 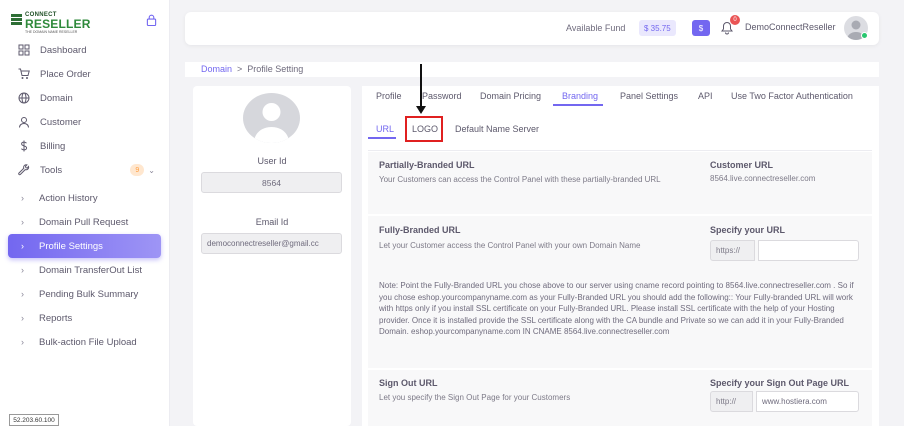 What do you see at coordinates (68, 198) in the screenshot?
I see `sidebar-subitem-label: Action History` at bounding box center [68, 198].